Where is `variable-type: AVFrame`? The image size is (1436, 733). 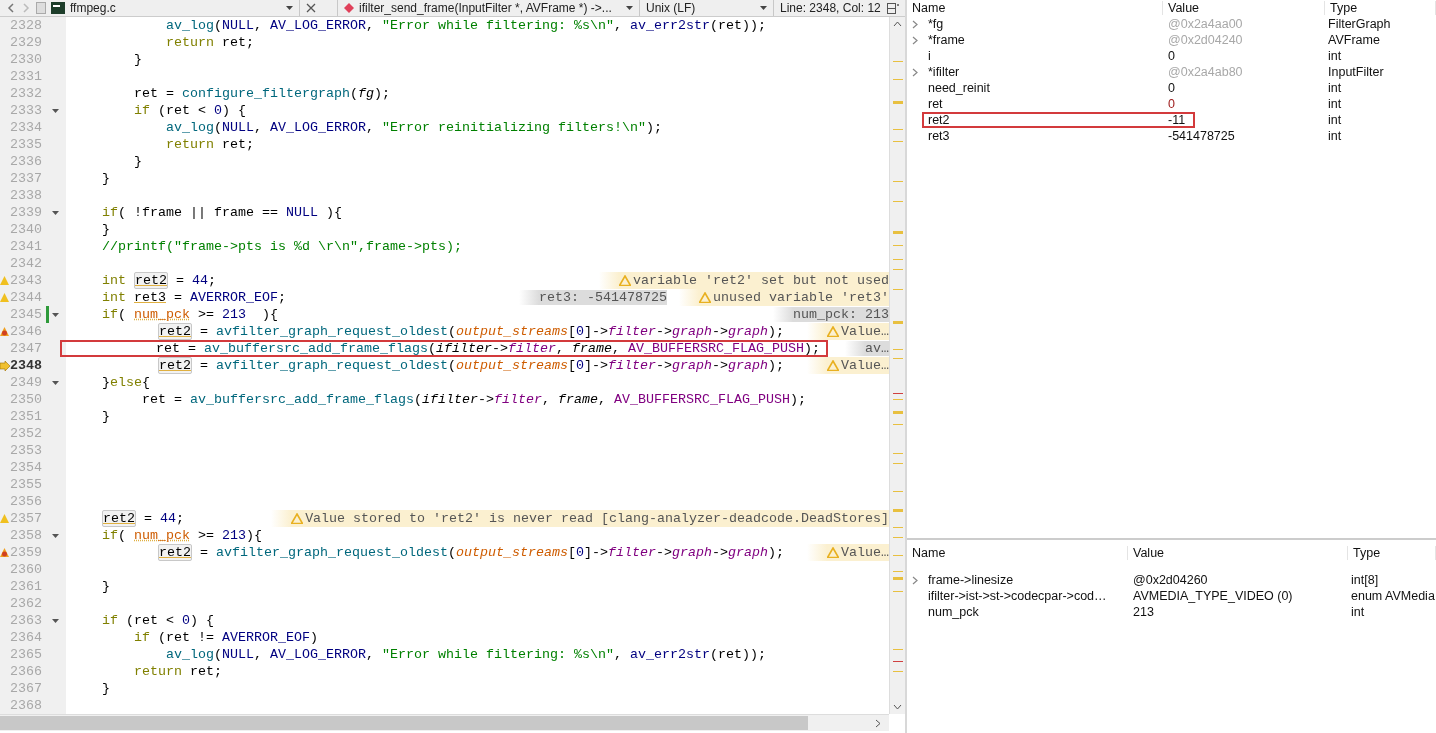
variable-type: AVFrame is located at coordinates (1354, 40).